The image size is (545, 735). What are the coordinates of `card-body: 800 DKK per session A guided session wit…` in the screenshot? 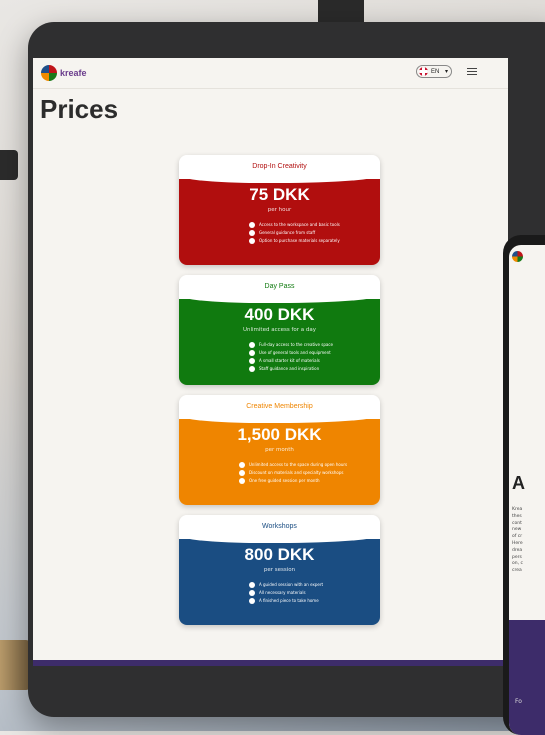 It's located at (279, 580).